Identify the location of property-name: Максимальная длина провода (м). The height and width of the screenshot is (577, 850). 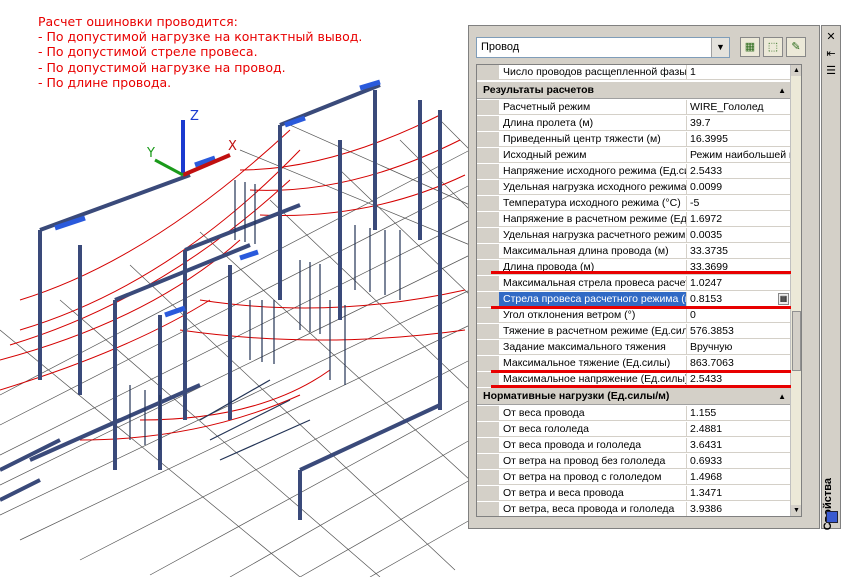
(593, 251).